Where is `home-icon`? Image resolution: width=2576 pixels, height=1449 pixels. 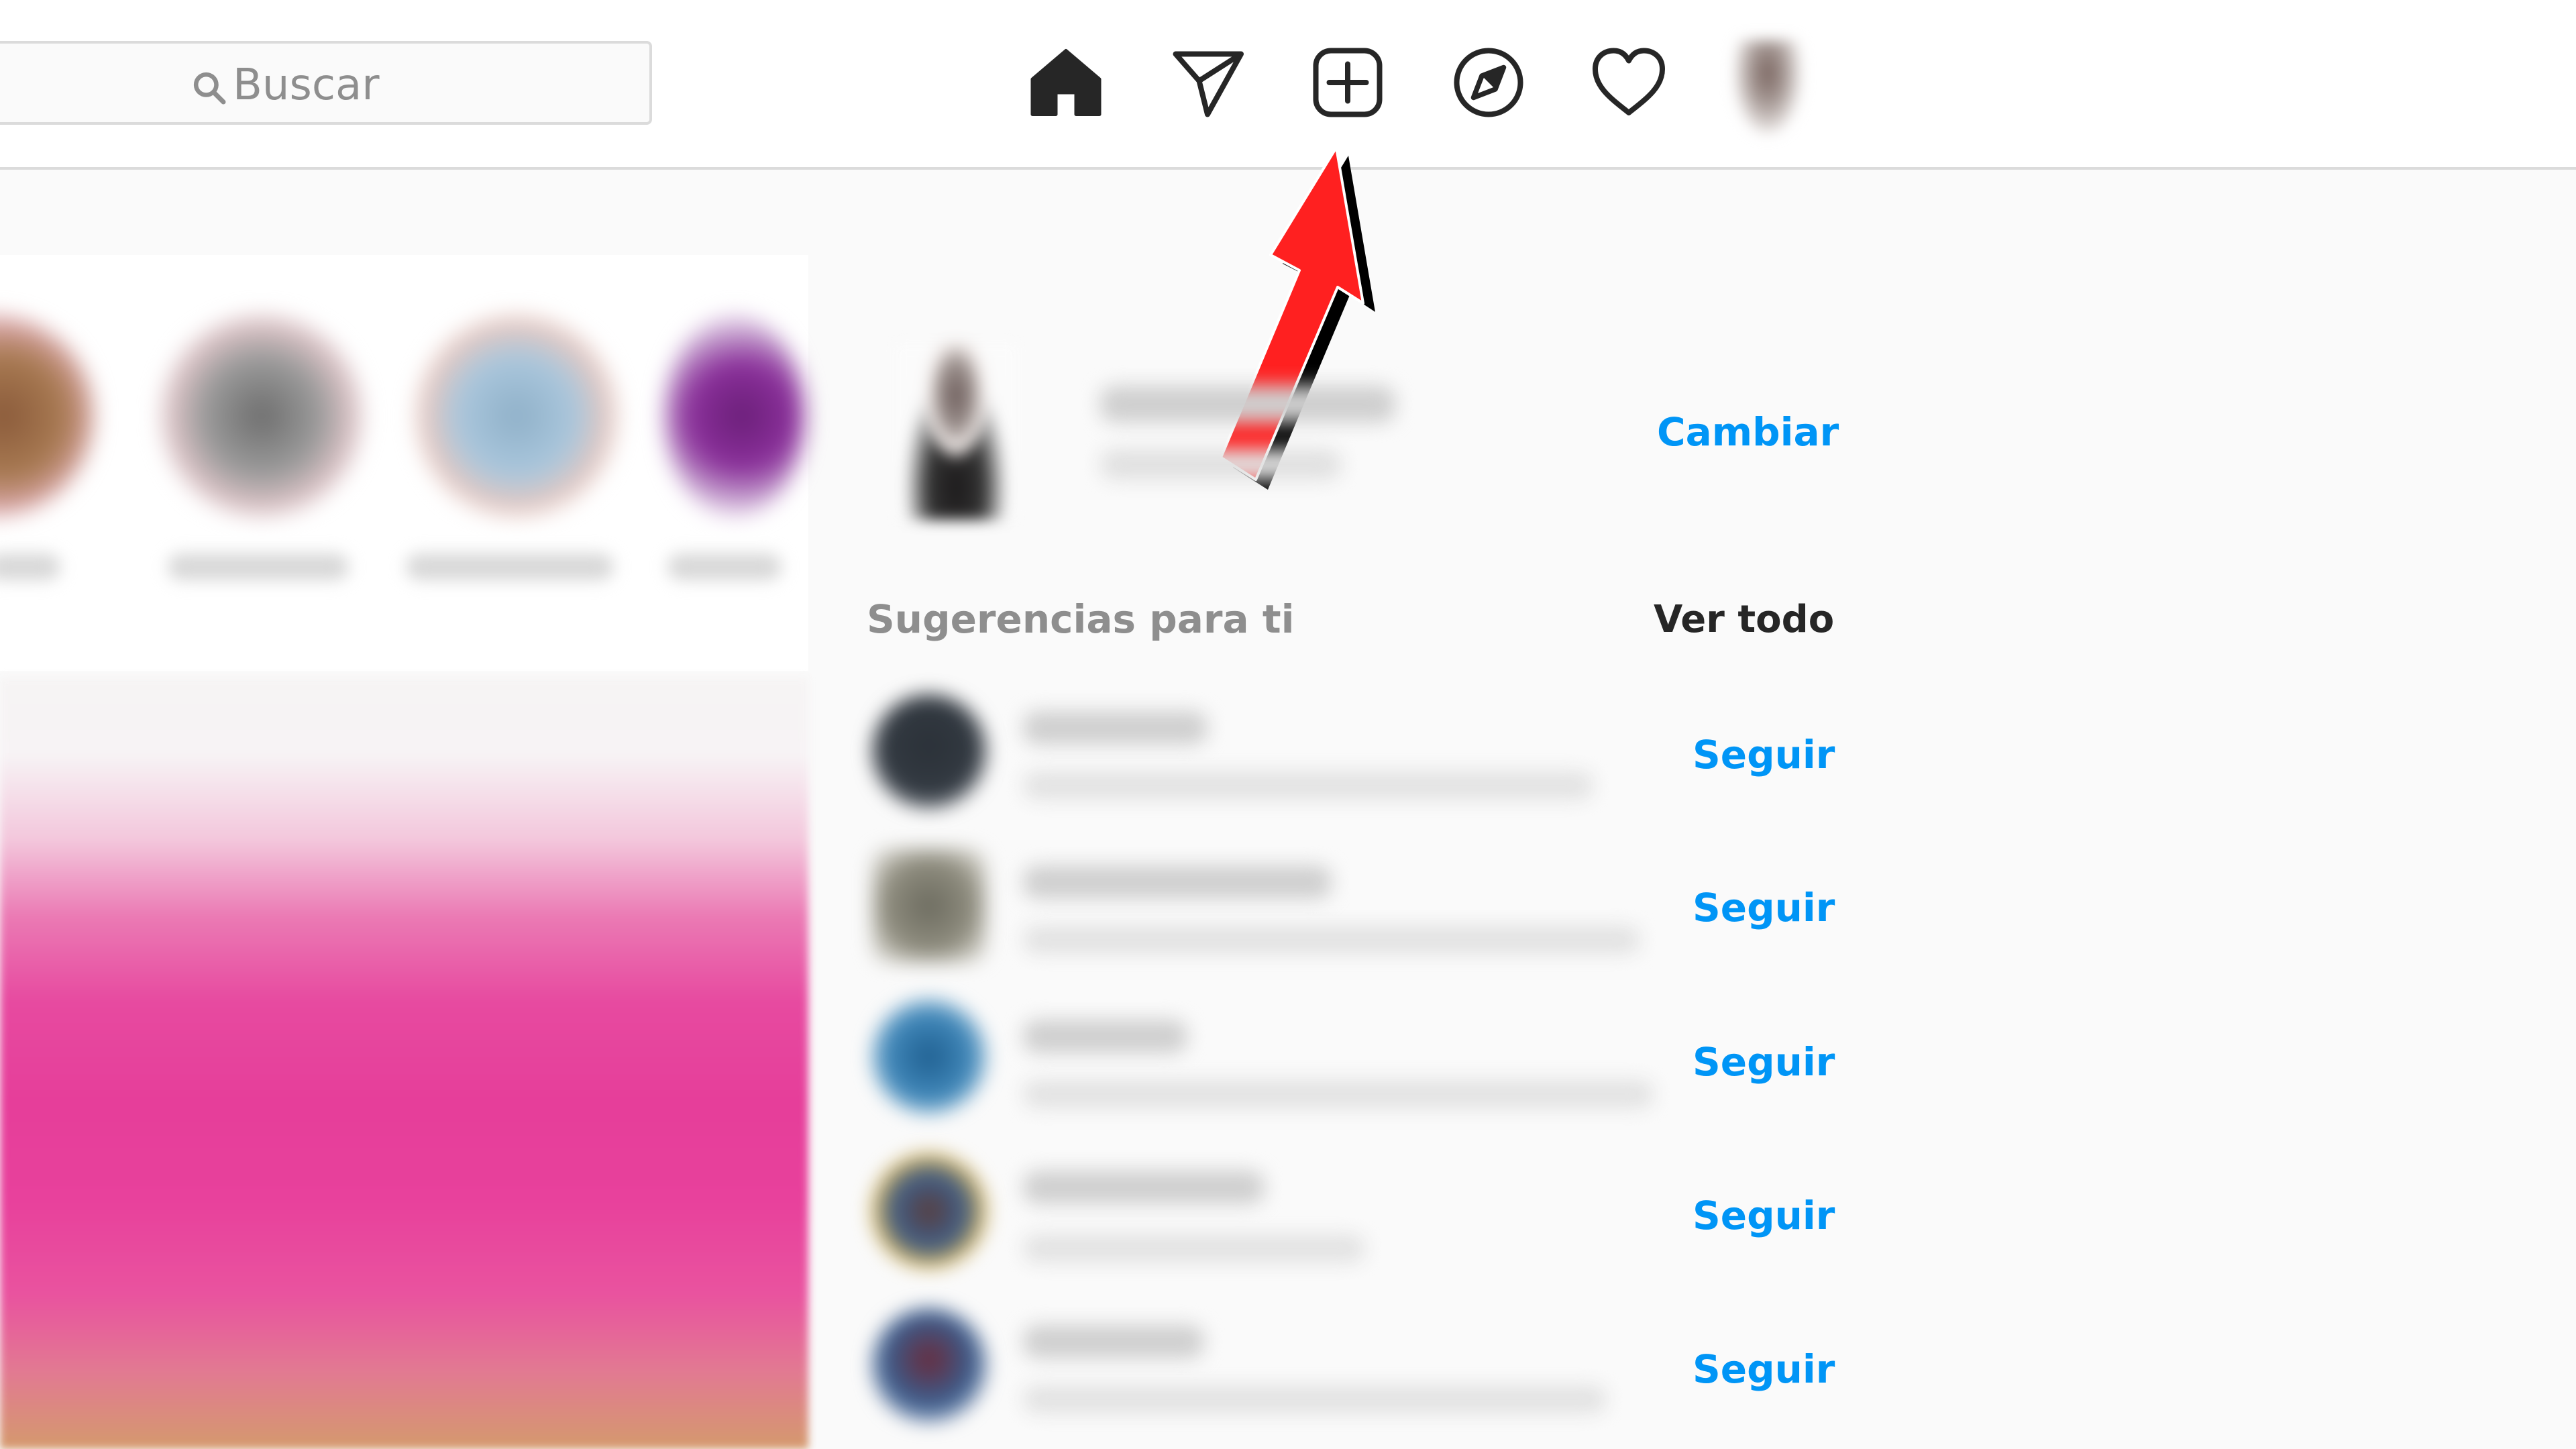 home-icon is located at coordinates (1066, 82).